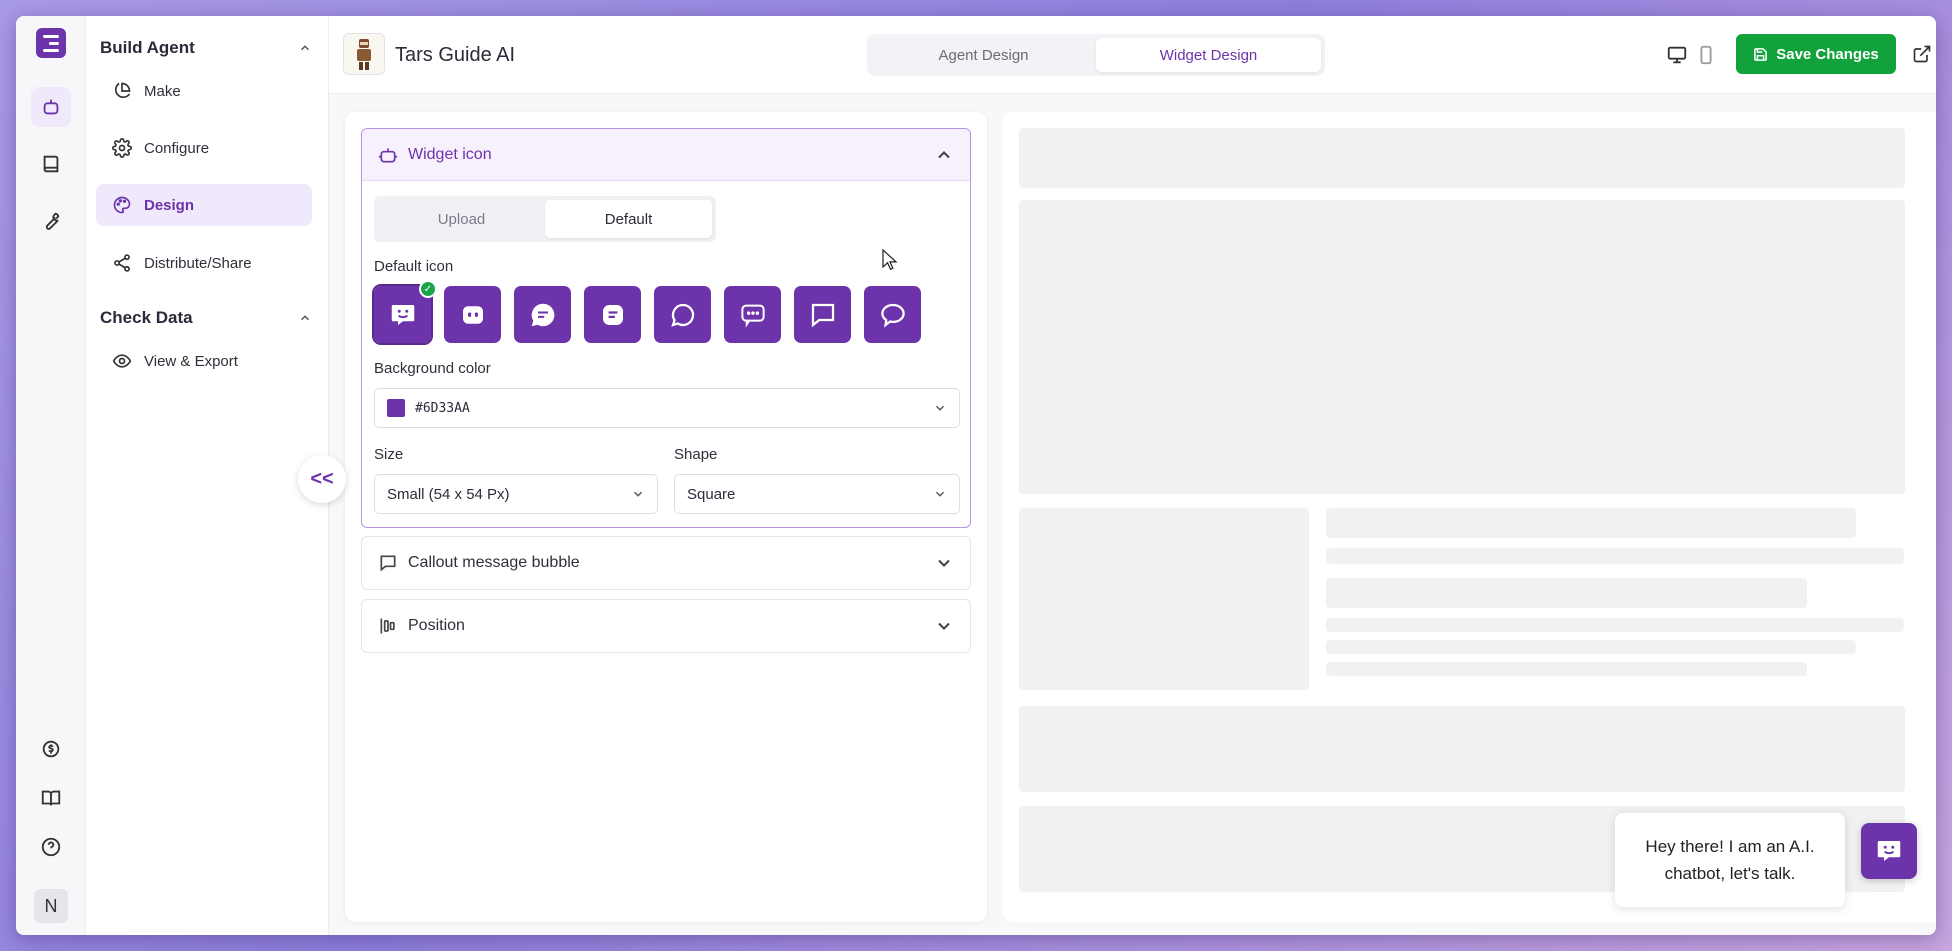 This screenshot has width=1952, height=951. I want to click on rail-help-button, so click(51, 847).